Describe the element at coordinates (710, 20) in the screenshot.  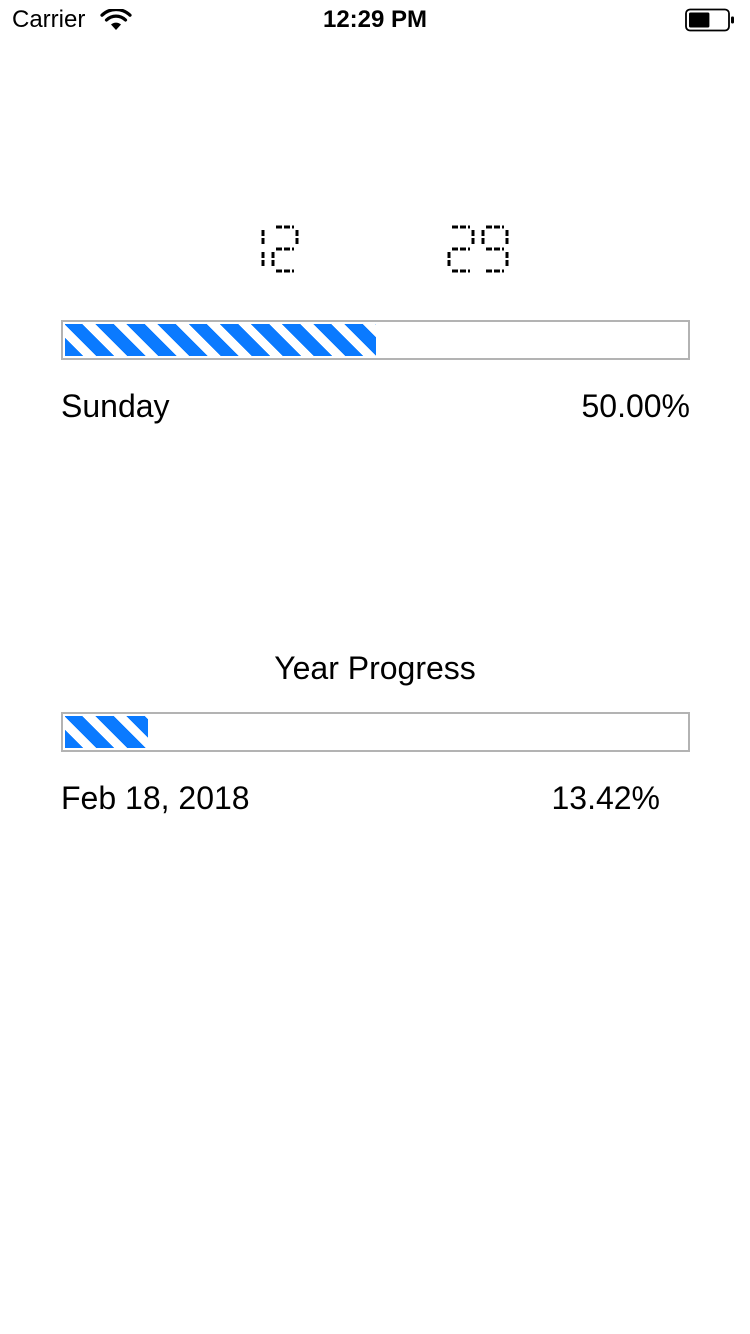
I see `battery-icon` at that location.